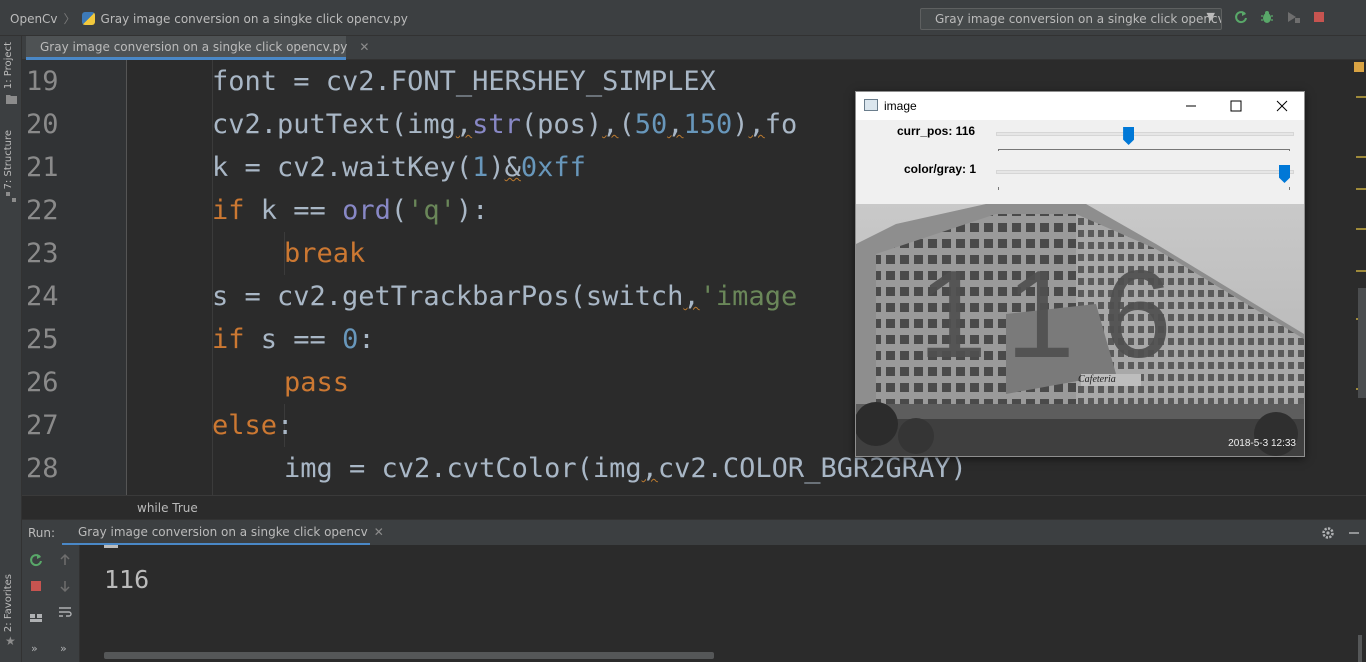 Image resolution: width=1366 pixels, height=662 pixels. Describe the element at coordinates (1262, 443) in the screenshot. I see `camera-timestamp: 2018-5-3 12:33` at that location.